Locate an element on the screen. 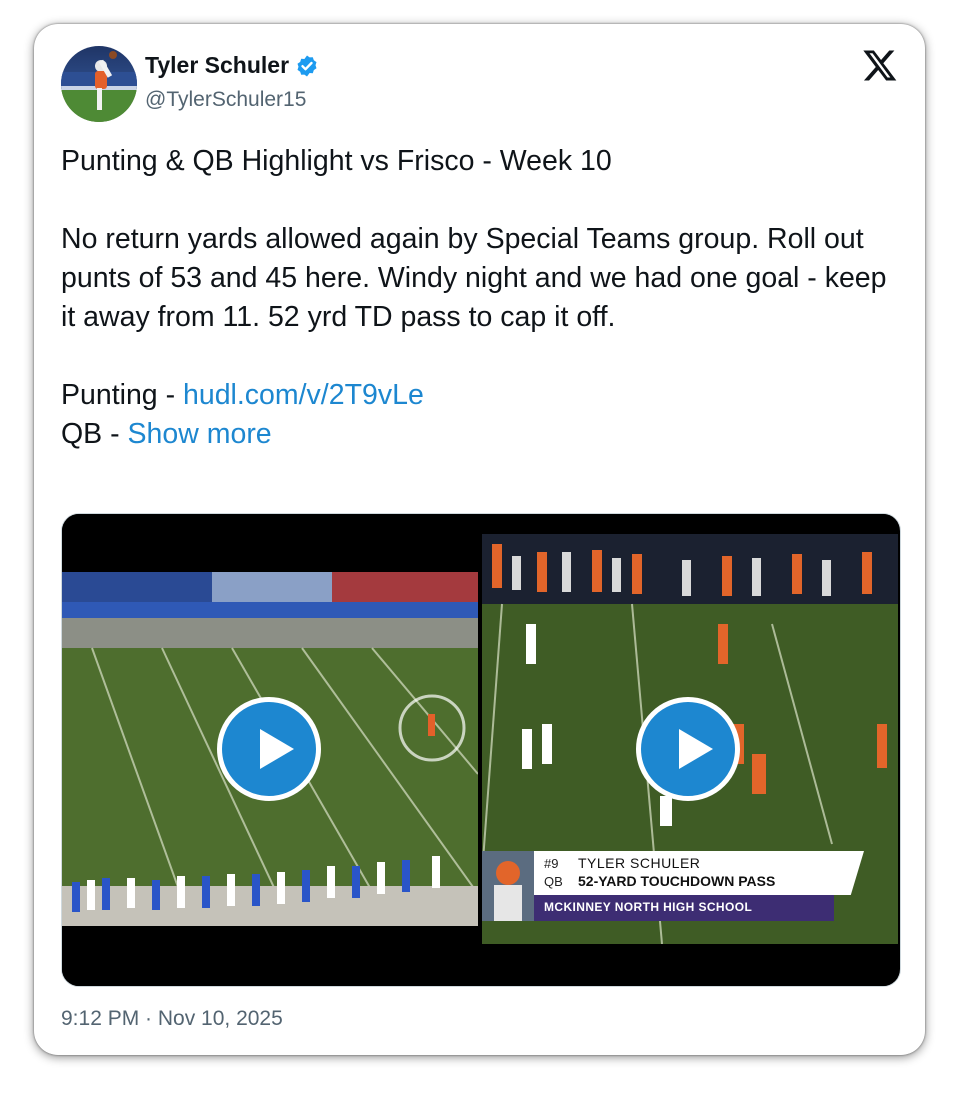 This screenshot has height=1106, width=959. play-description: 52-YARD TOUCHDOWN PASS is located at coordinates (677, 881).